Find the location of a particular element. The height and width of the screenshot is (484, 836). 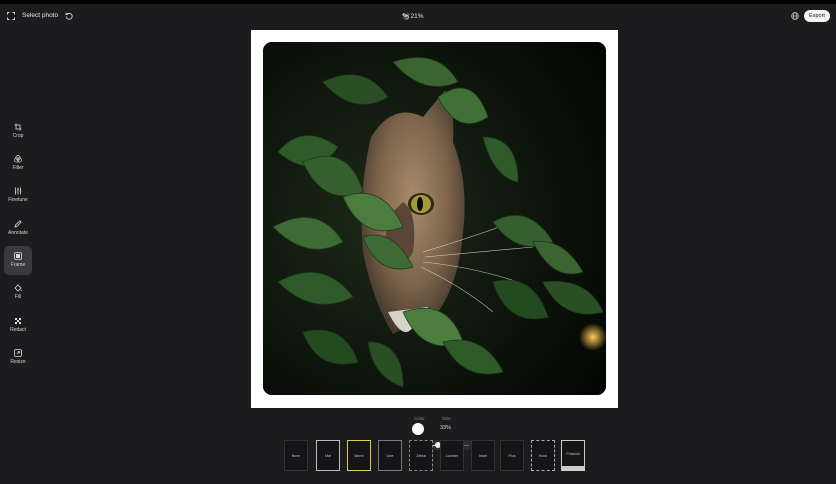

sidebar-item-crop: Crop is located at coordinates (18, 130).